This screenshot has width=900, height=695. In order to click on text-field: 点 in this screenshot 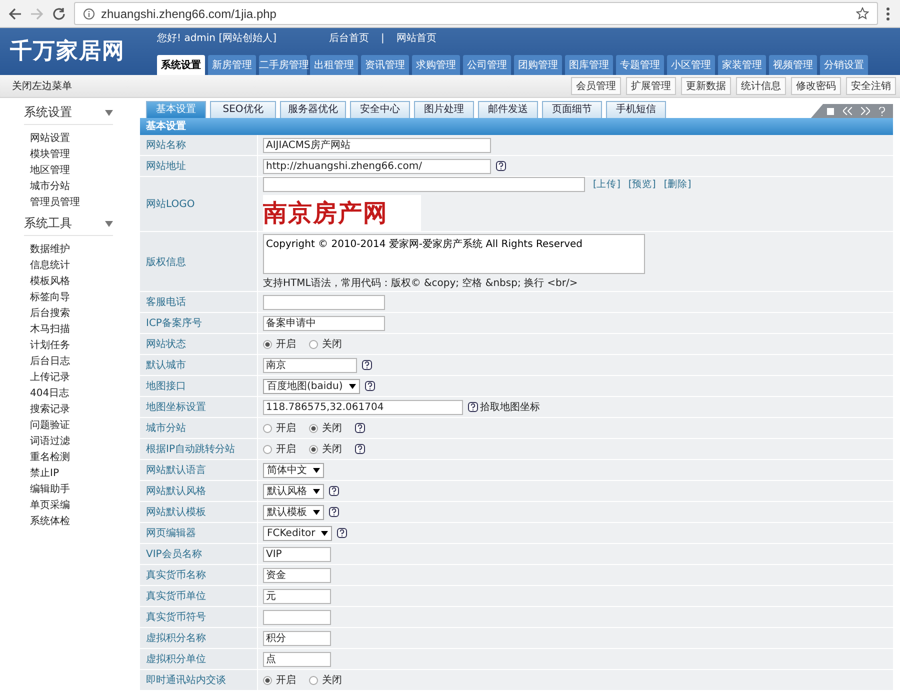, I will do `click(297, 659)`.